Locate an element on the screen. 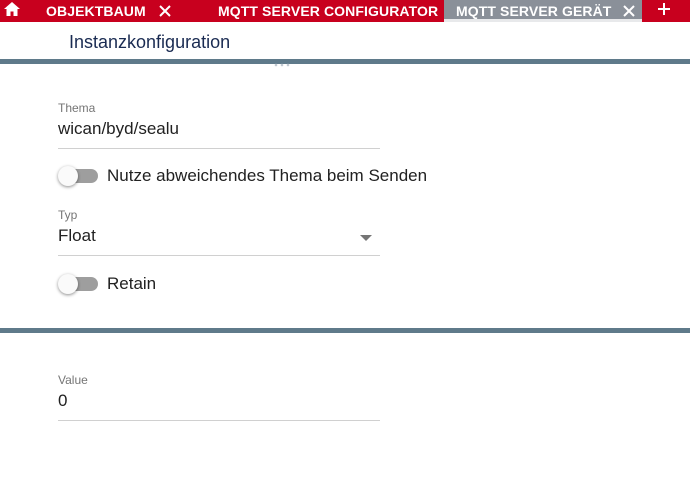  divider-ornament-icon is located at coordinates (282, 61).